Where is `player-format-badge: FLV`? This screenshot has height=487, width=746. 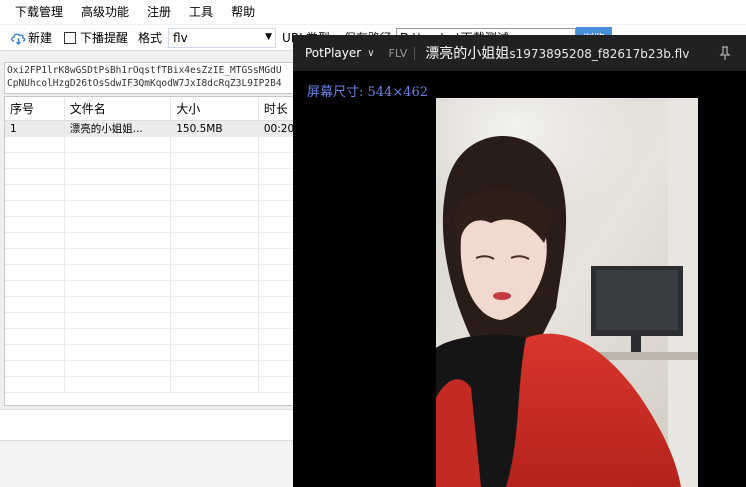
player-format-badge: FLV is located at coordinates (402, 53).